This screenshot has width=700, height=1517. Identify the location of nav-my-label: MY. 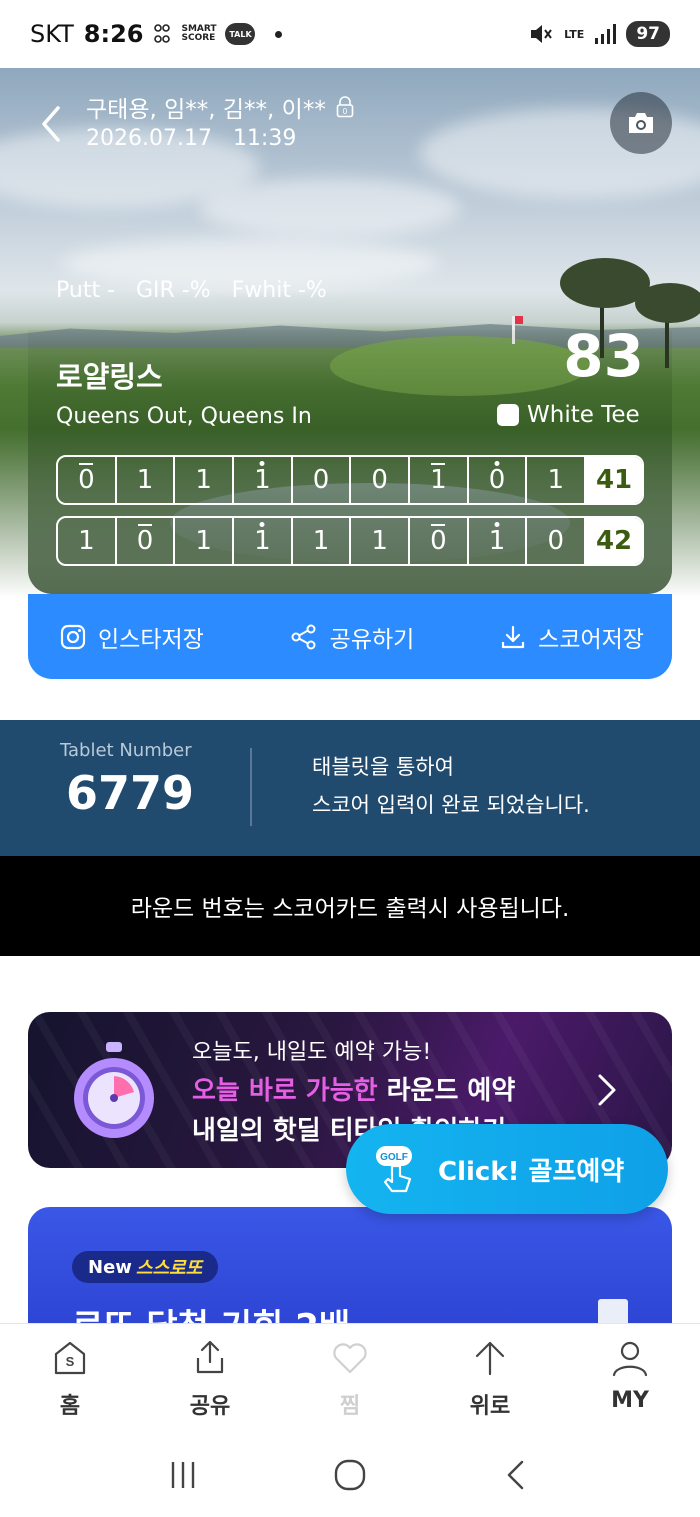
(630, 1400).